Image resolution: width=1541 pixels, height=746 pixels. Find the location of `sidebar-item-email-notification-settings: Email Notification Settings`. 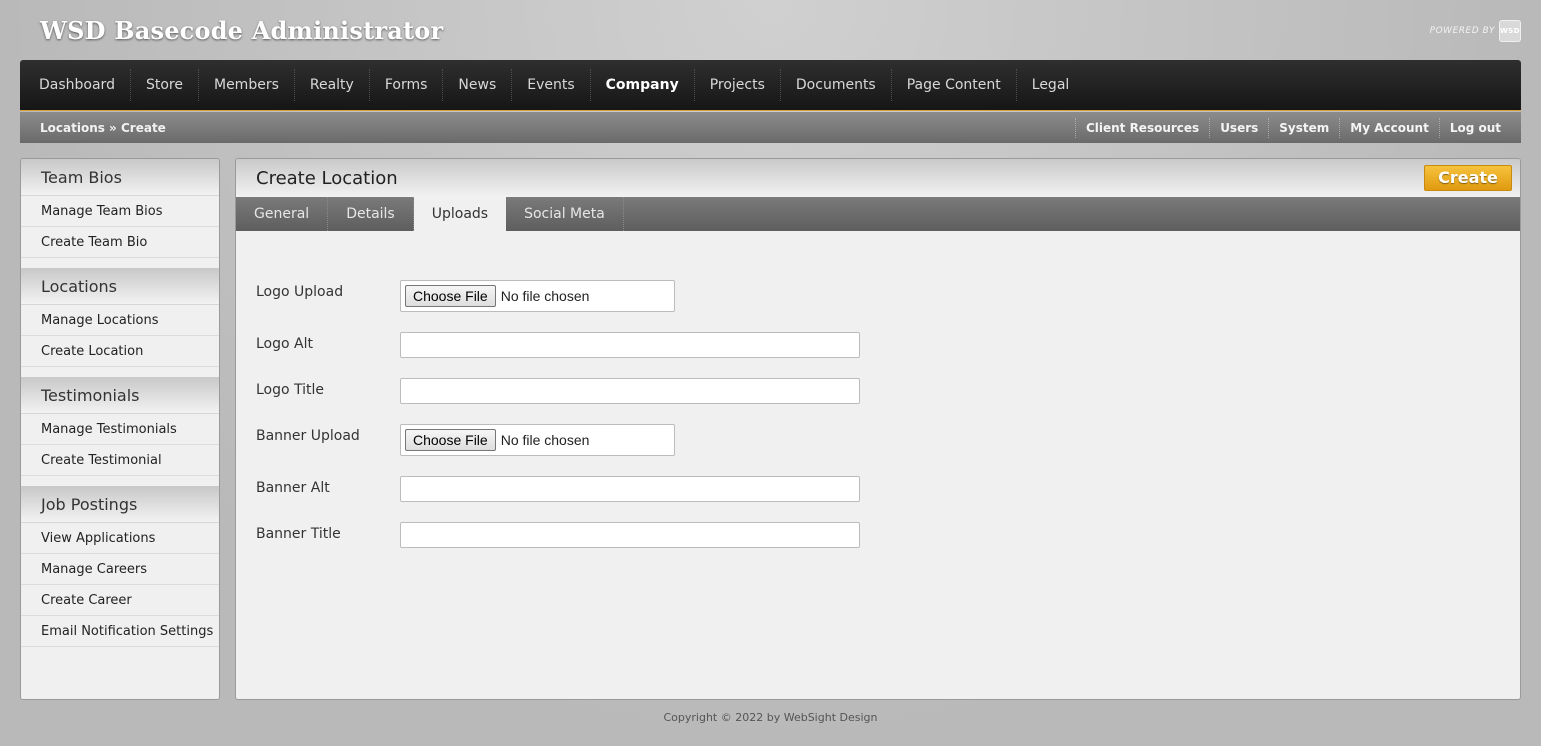

sidebar-item-email-notification-settings: Email Notification Settings is located at coordinates (120, 631).